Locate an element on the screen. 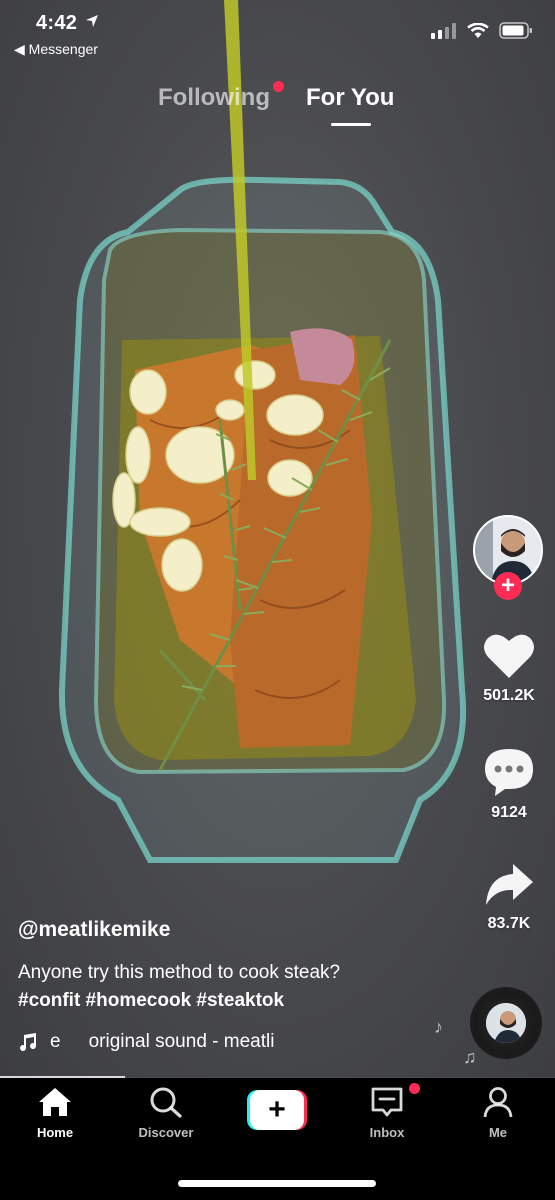  nav-home-label: Home is located at coordinates (55, 1132).